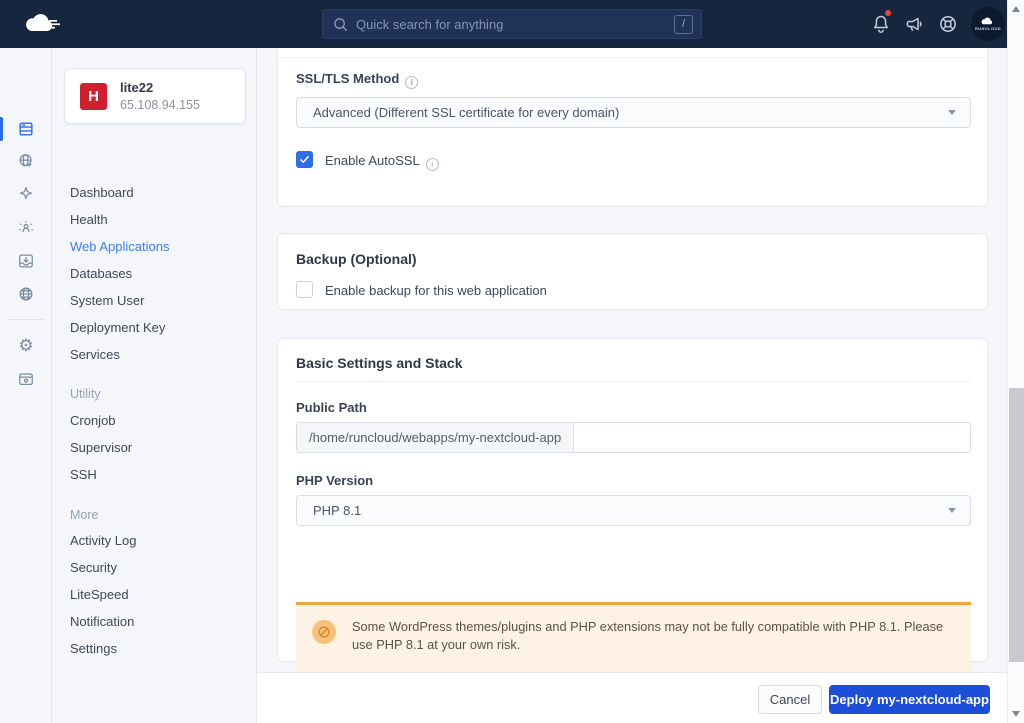  I want to click on rail-divider, so click(26, 319).